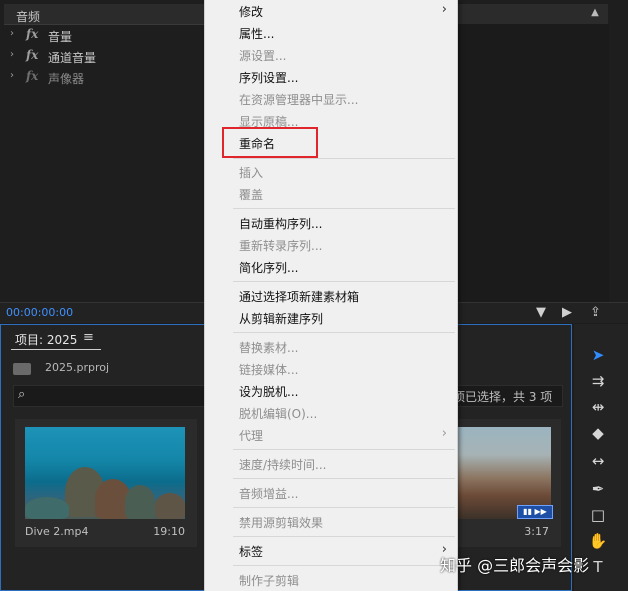 This screenshot has width=628, height=591. I want to click on project-file-name: 2025.prproj, so click(77, 367).